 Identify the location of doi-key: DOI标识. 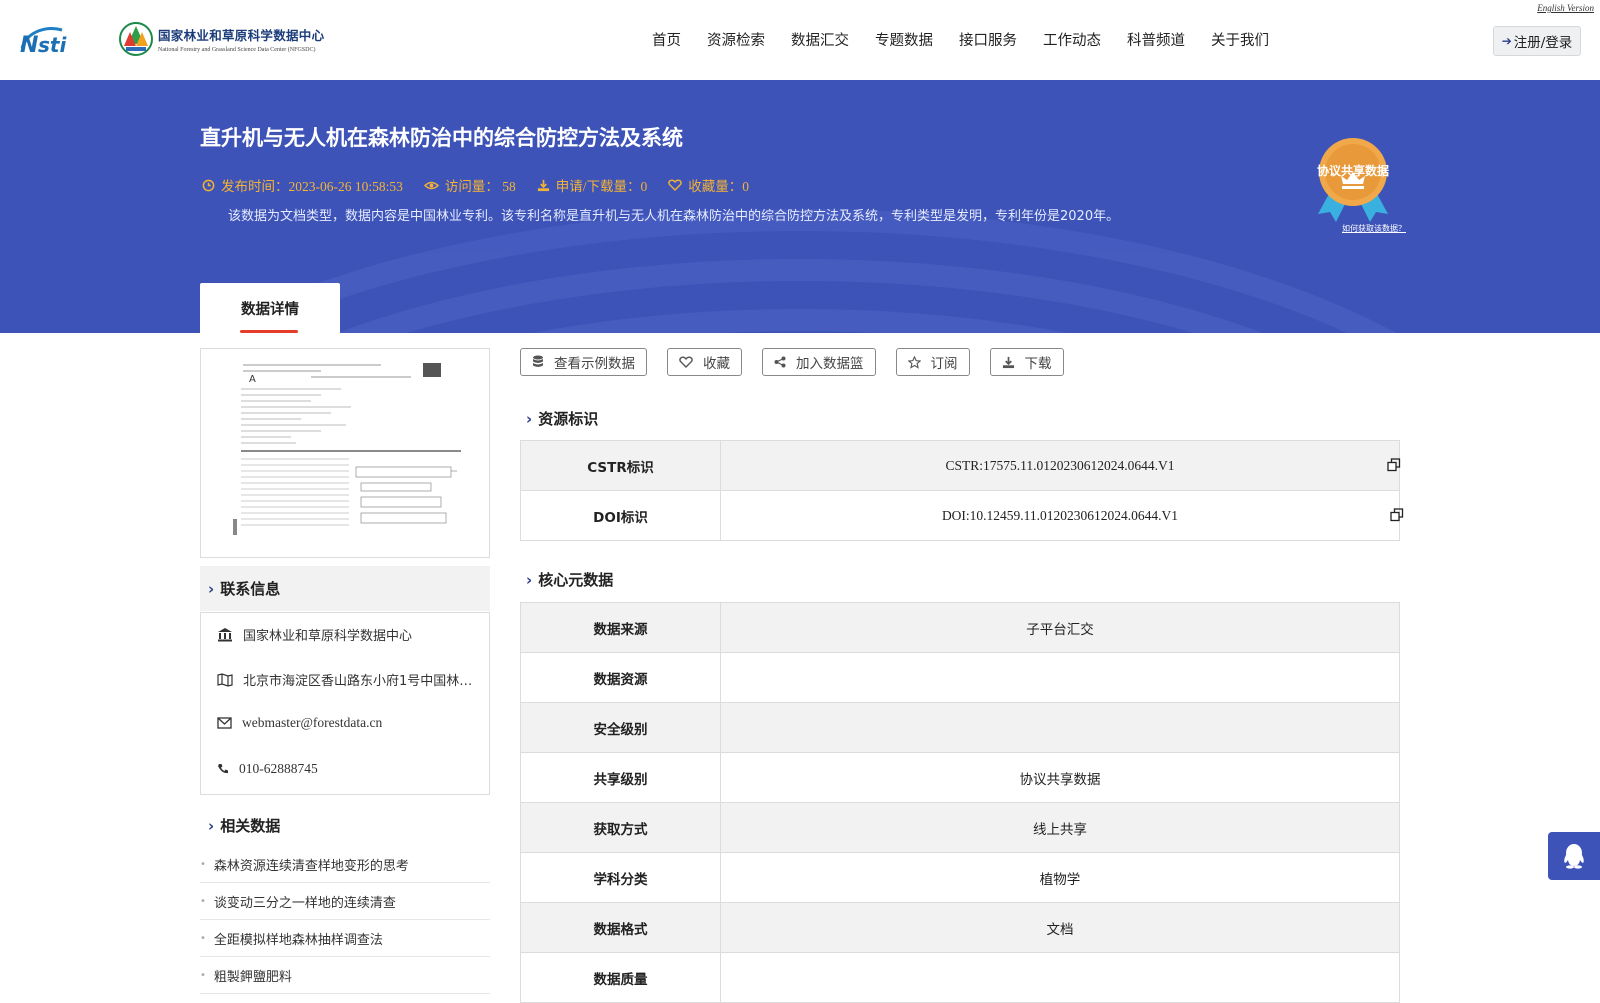
(621, 515).